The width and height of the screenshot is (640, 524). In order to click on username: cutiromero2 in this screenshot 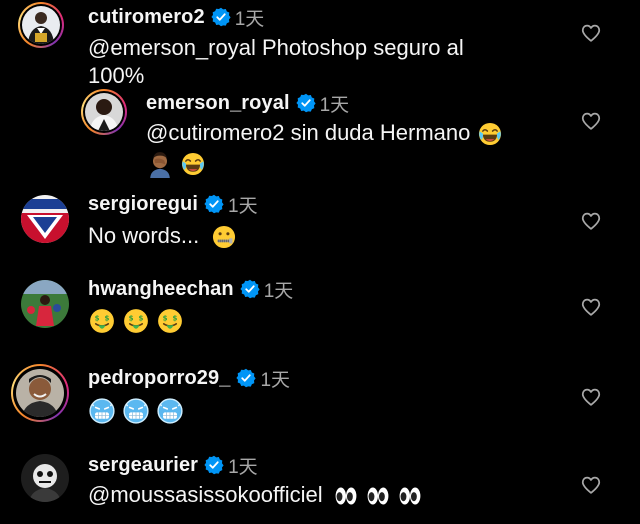, I will do `click(146, 17)`.